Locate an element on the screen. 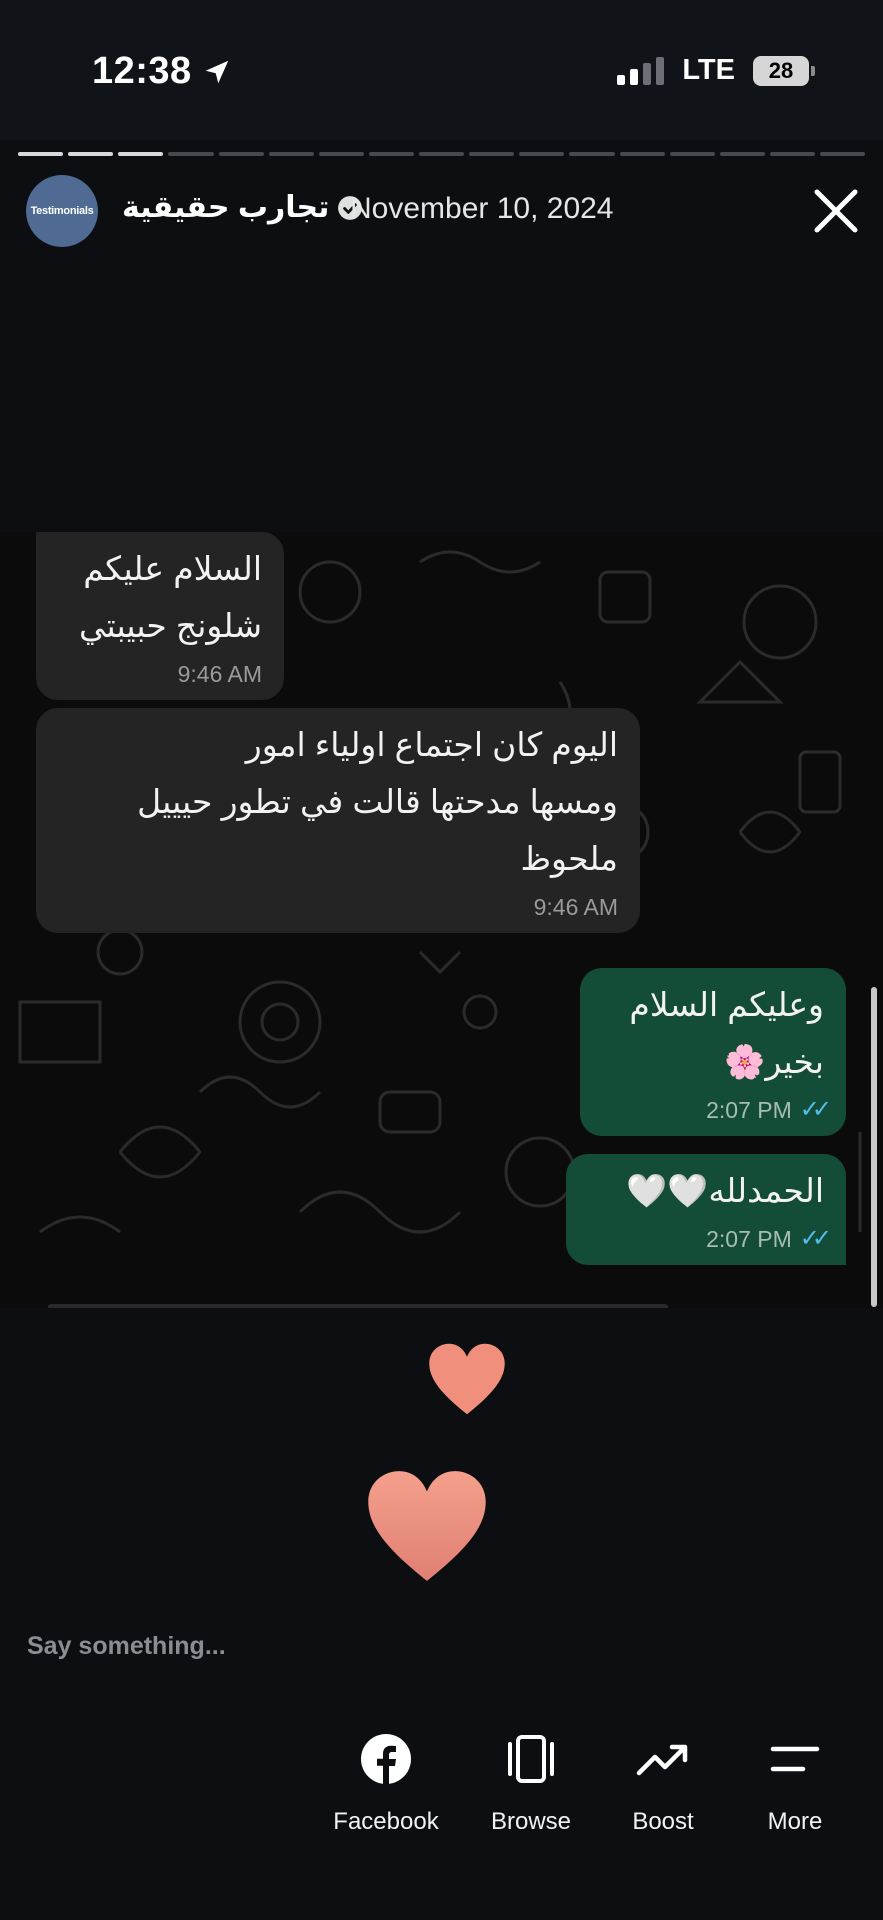  more-label: More is located at coordinates (795, 1821).